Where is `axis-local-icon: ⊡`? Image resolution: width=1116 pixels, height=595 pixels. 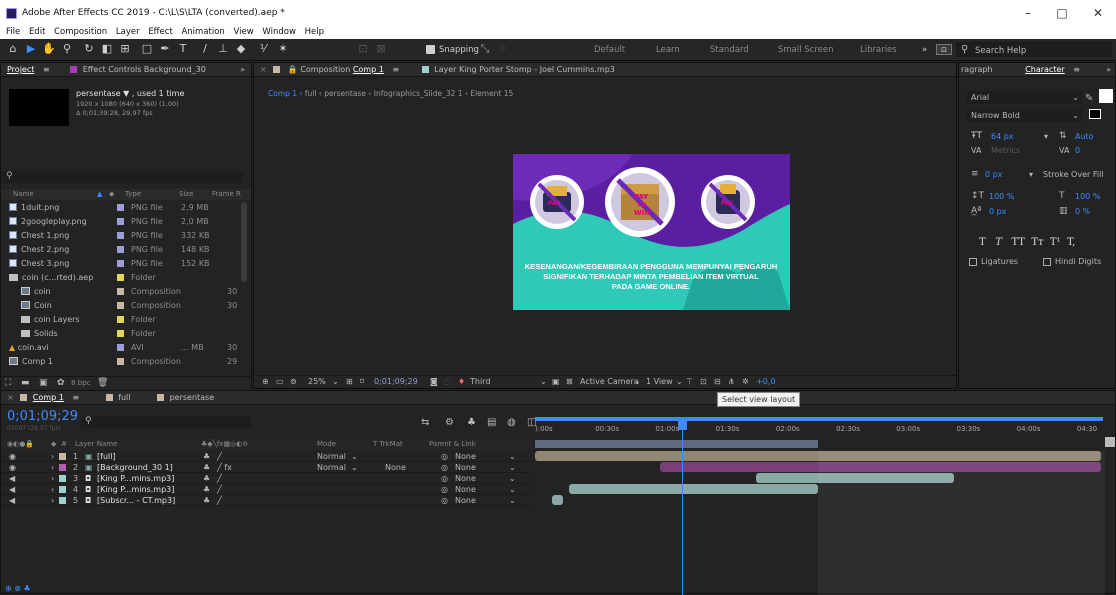 axis-local-icon: ⊡ is located at coordinates (363, 49).